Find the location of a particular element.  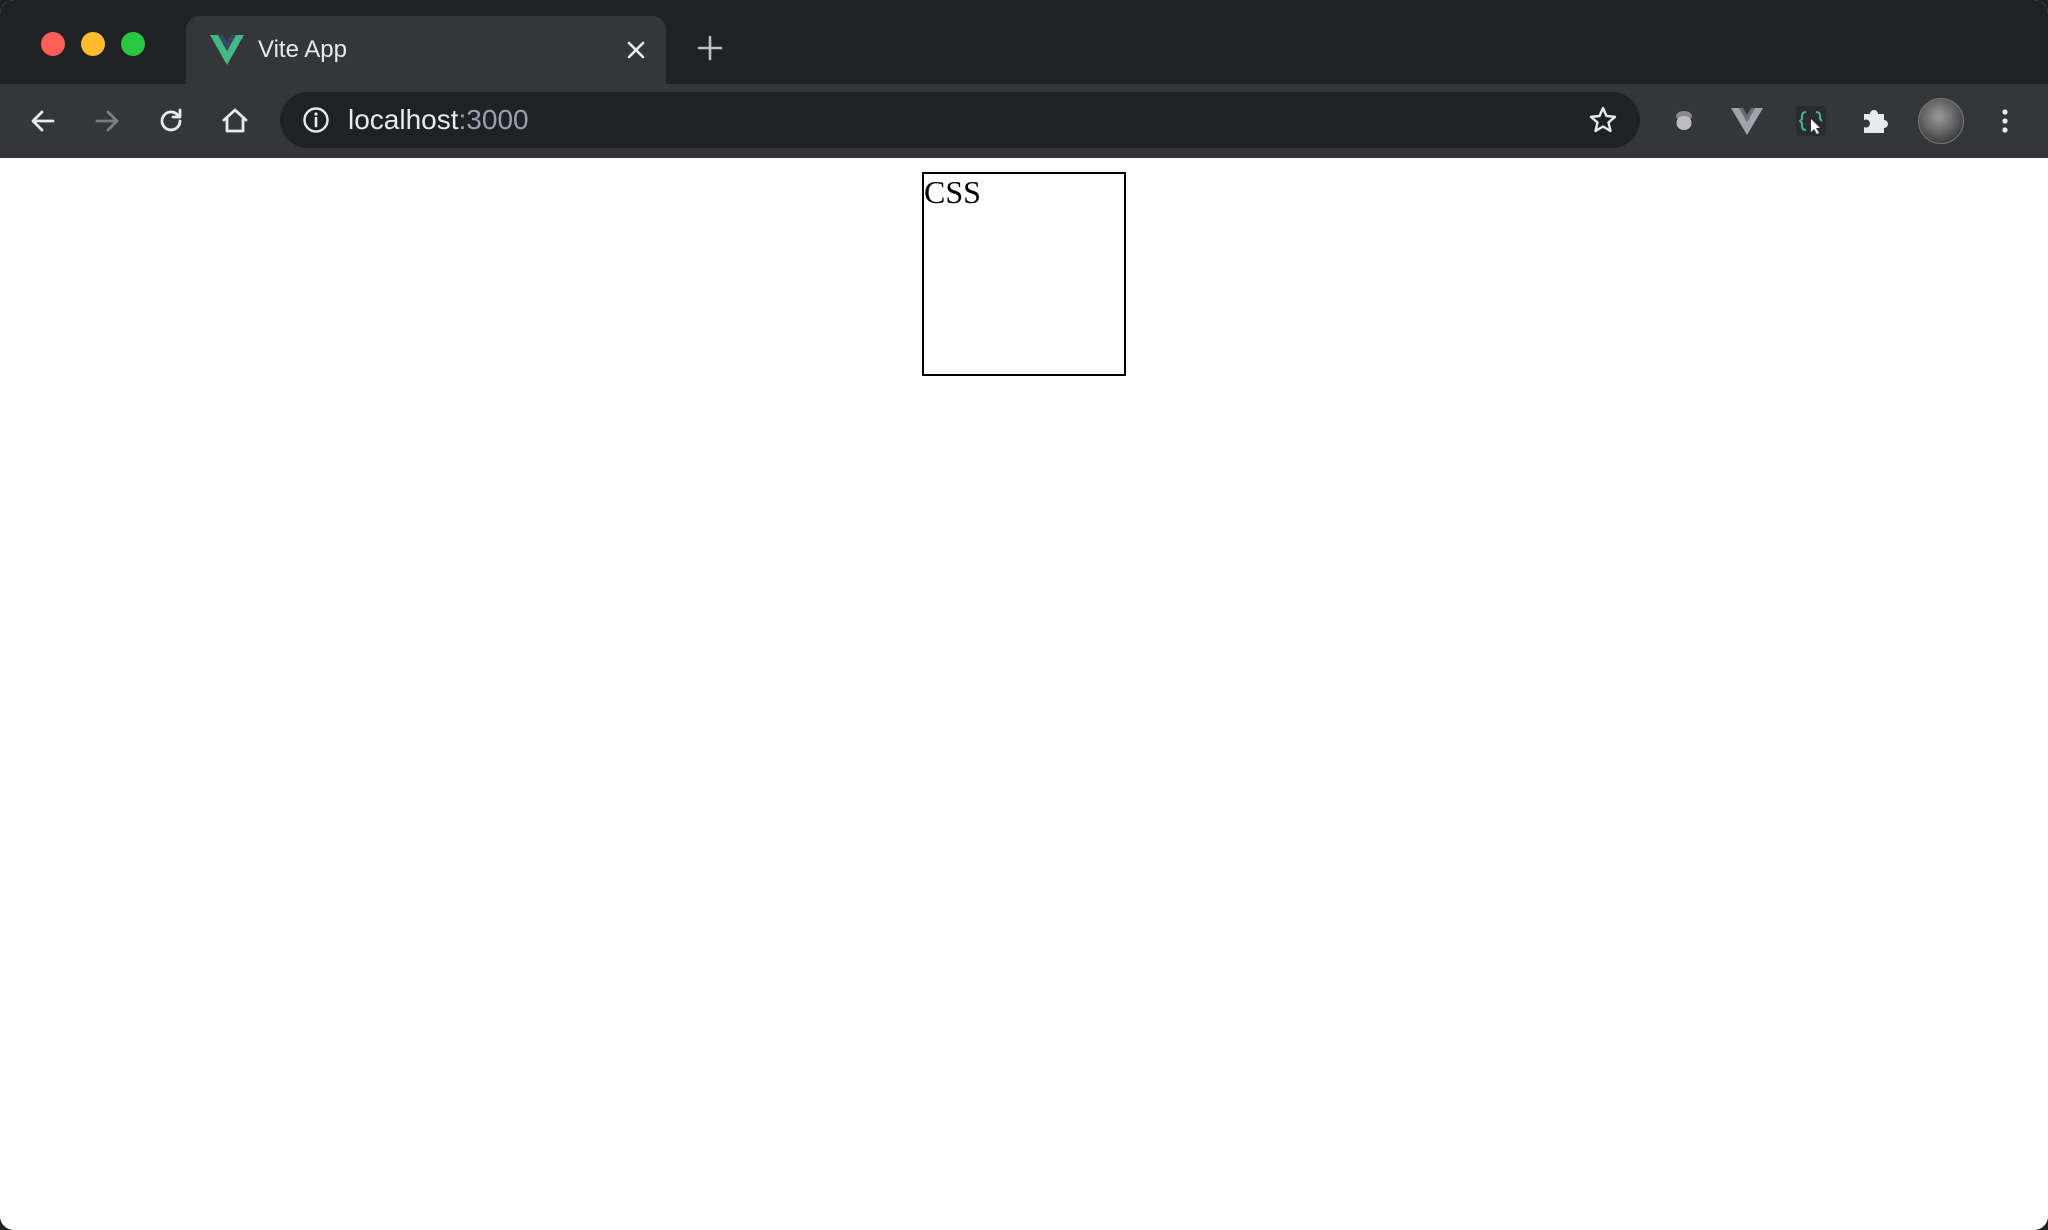

profile-avatar is located at coordinates (1941, 121).